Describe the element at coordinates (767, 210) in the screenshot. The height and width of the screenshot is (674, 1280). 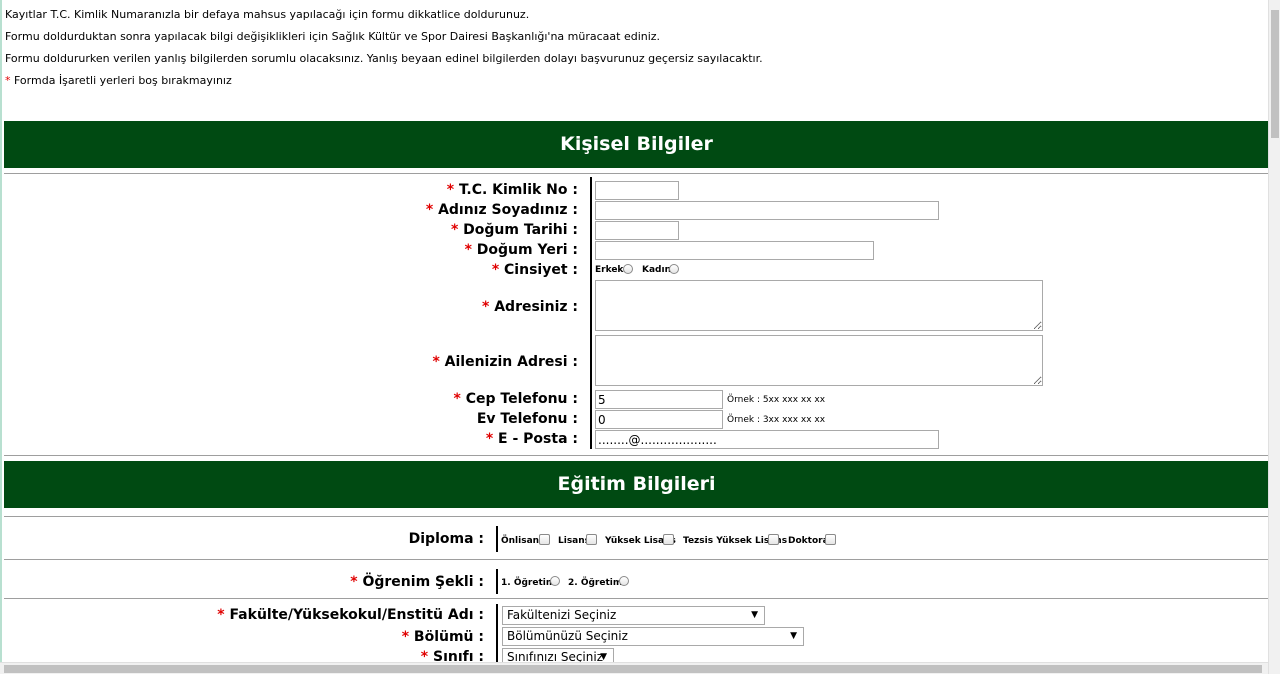
I see `name-input` at that location.